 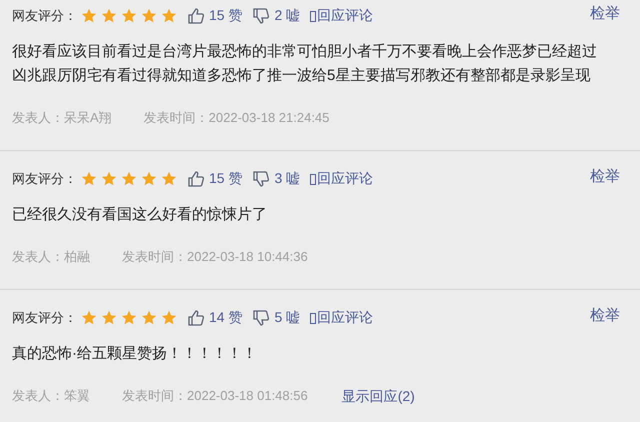 I want to click on dislike-count: 2 嘘, so click(x=287, y=16).